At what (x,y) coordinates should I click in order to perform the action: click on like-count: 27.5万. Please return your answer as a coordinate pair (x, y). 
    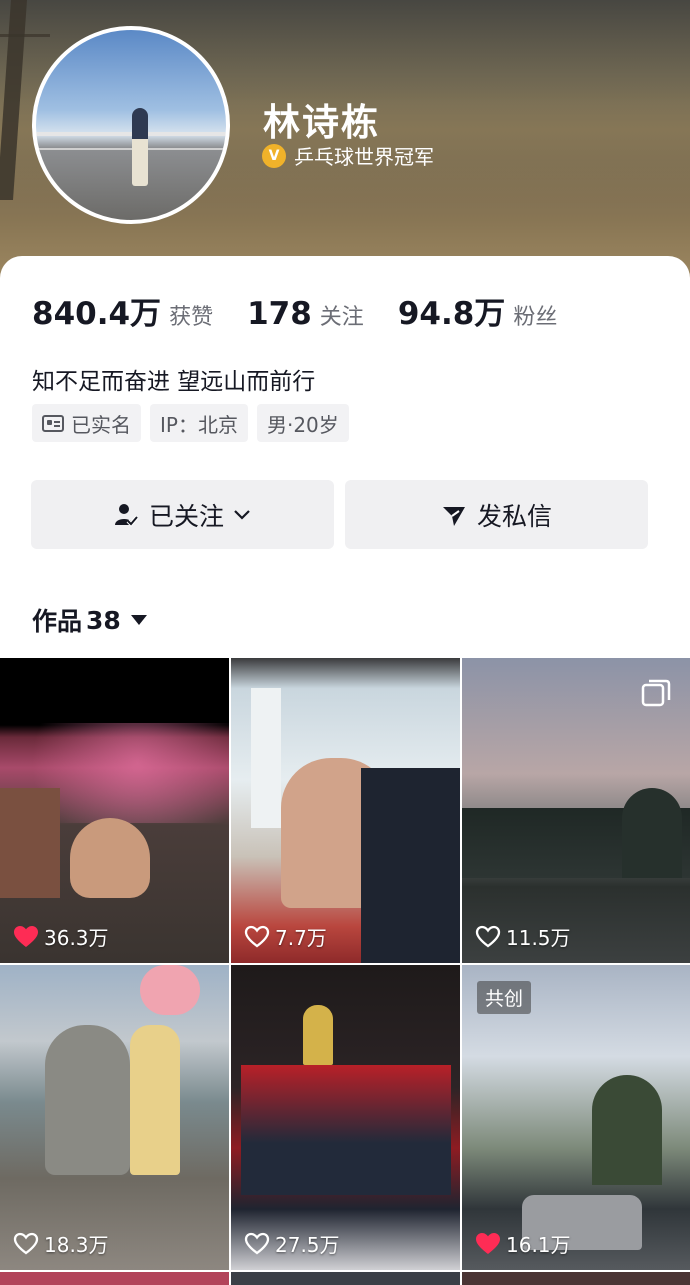
    Looking at the image, I should click on (292, 1243).